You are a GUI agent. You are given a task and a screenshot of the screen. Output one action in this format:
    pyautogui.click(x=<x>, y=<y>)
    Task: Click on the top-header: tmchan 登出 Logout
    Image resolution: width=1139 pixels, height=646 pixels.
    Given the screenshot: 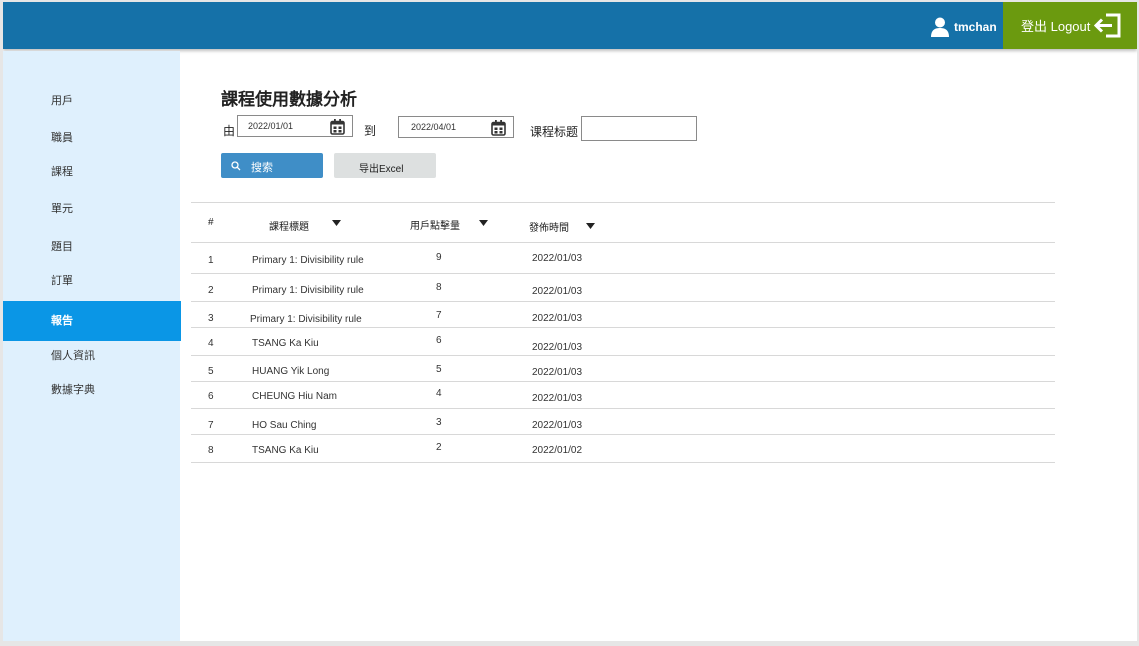 What is the action you would take?
    pyautogui.click(x=570, y=25)
    